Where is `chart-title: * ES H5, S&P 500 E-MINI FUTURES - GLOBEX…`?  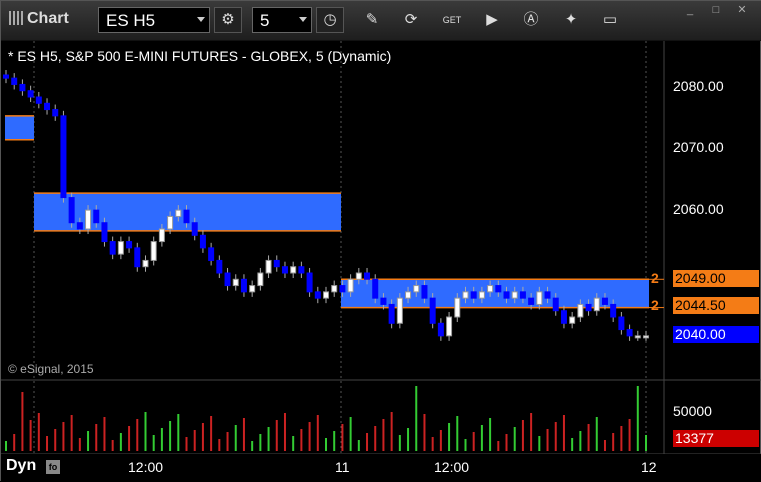 chart-title: * ES H5, S&P 500 E-MINI FUTURES - GLOBEX… is located at coordinates (200, 56).